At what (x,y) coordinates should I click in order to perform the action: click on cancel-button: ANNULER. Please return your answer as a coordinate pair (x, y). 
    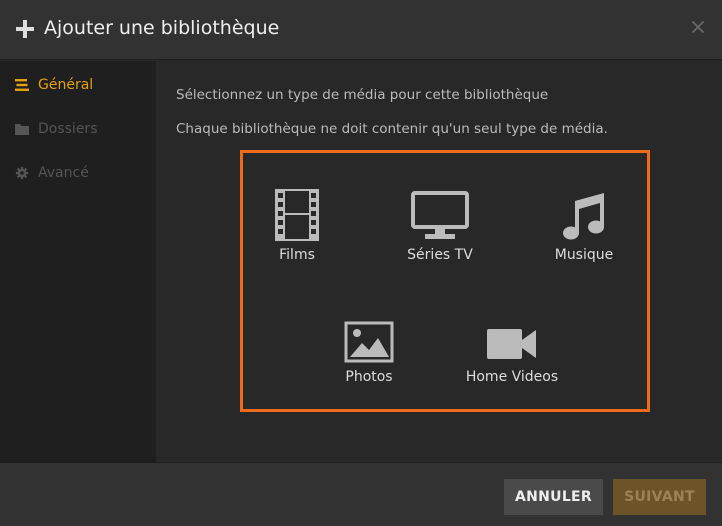
    Looking at the image, I should click on (553, 497).